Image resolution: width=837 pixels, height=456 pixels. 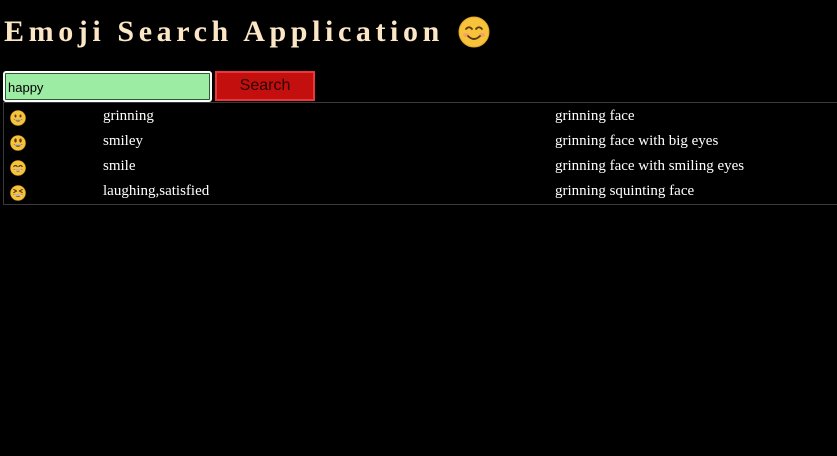 I want to click on emoji-codes: laughing,satisfied, so click(x=156, y=191).